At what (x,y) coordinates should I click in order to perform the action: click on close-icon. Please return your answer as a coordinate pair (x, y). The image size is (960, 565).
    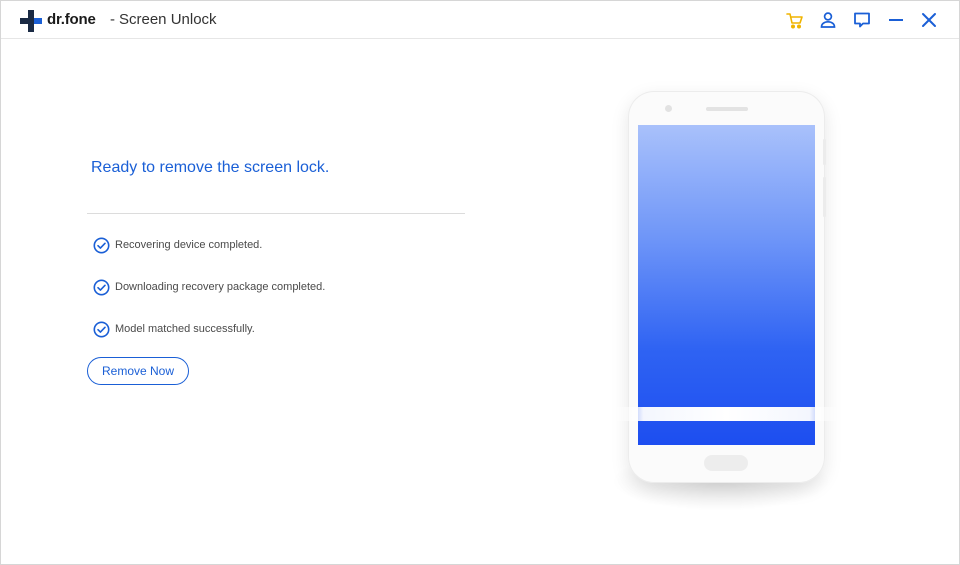
    Looking at the image, I should click on (929, 20).